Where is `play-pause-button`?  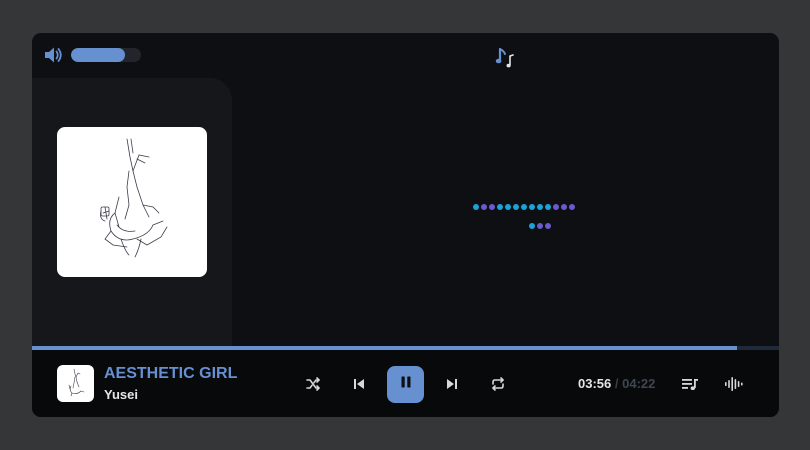 play-pause-button is located at coordinates (405, 384).